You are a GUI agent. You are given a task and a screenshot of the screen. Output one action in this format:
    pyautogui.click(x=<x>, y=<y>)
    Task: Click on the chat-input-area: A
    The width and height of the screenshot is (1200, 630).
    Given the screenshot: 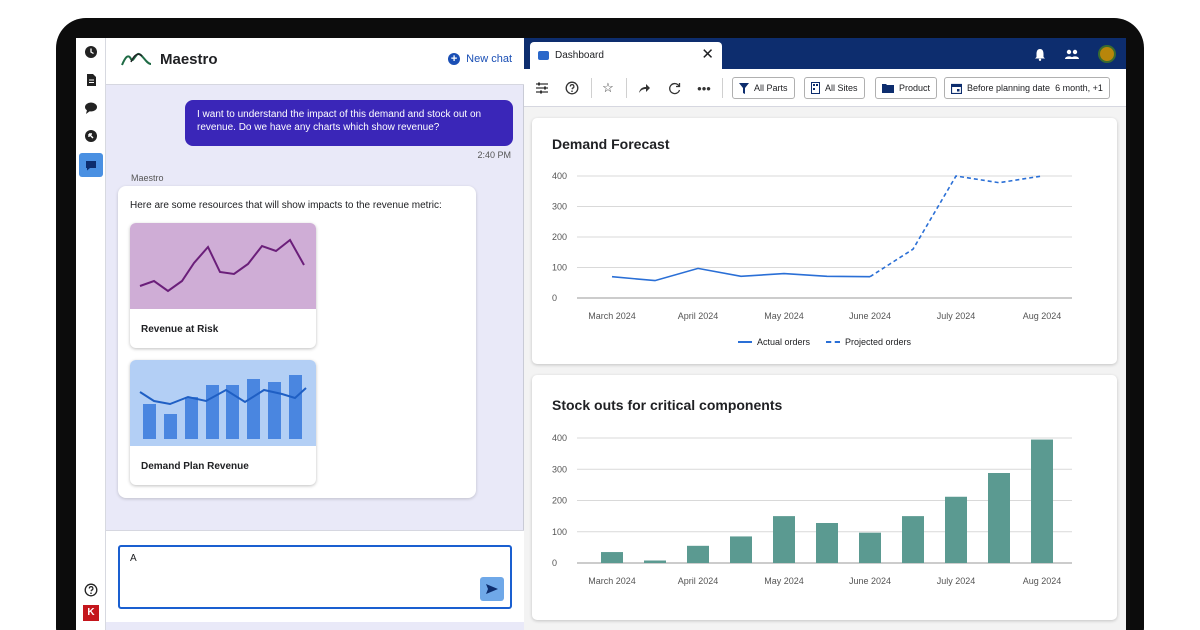 What is the action you would take?
    pyautogui.click(x=315, y=580)
    